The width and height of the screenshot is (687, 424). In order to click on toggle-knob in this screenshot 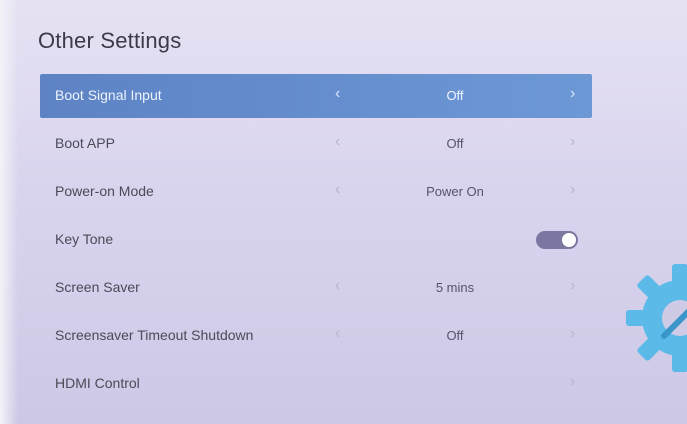, I will do `click(569, 240)`.